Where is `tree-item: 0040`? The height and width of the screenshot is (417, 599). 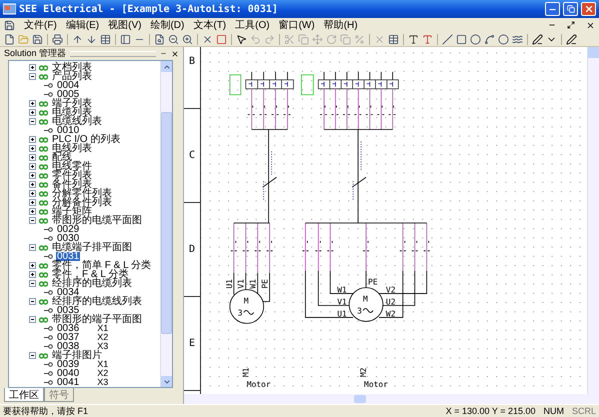
tree-item: 0040 is located at coordinates (68, 373).